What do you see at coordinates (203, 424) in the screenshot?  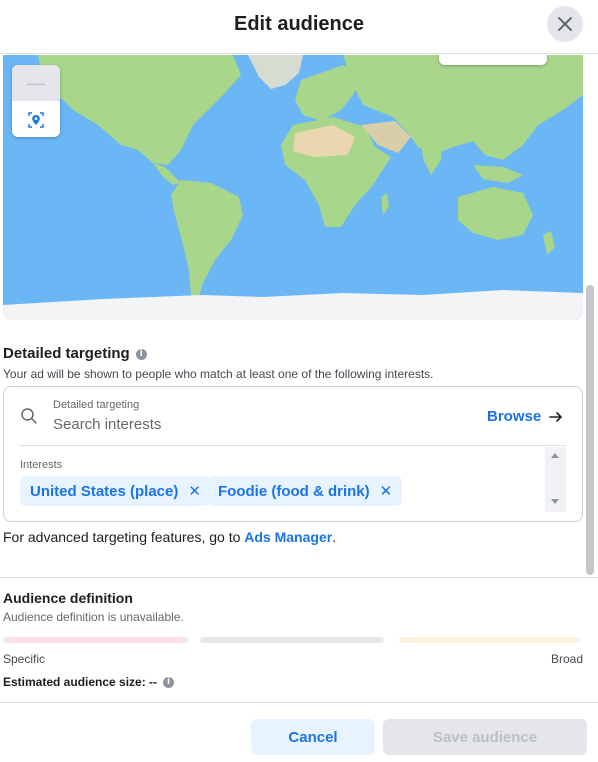 I see `search-interests-input` at bounding box center [203, 424].